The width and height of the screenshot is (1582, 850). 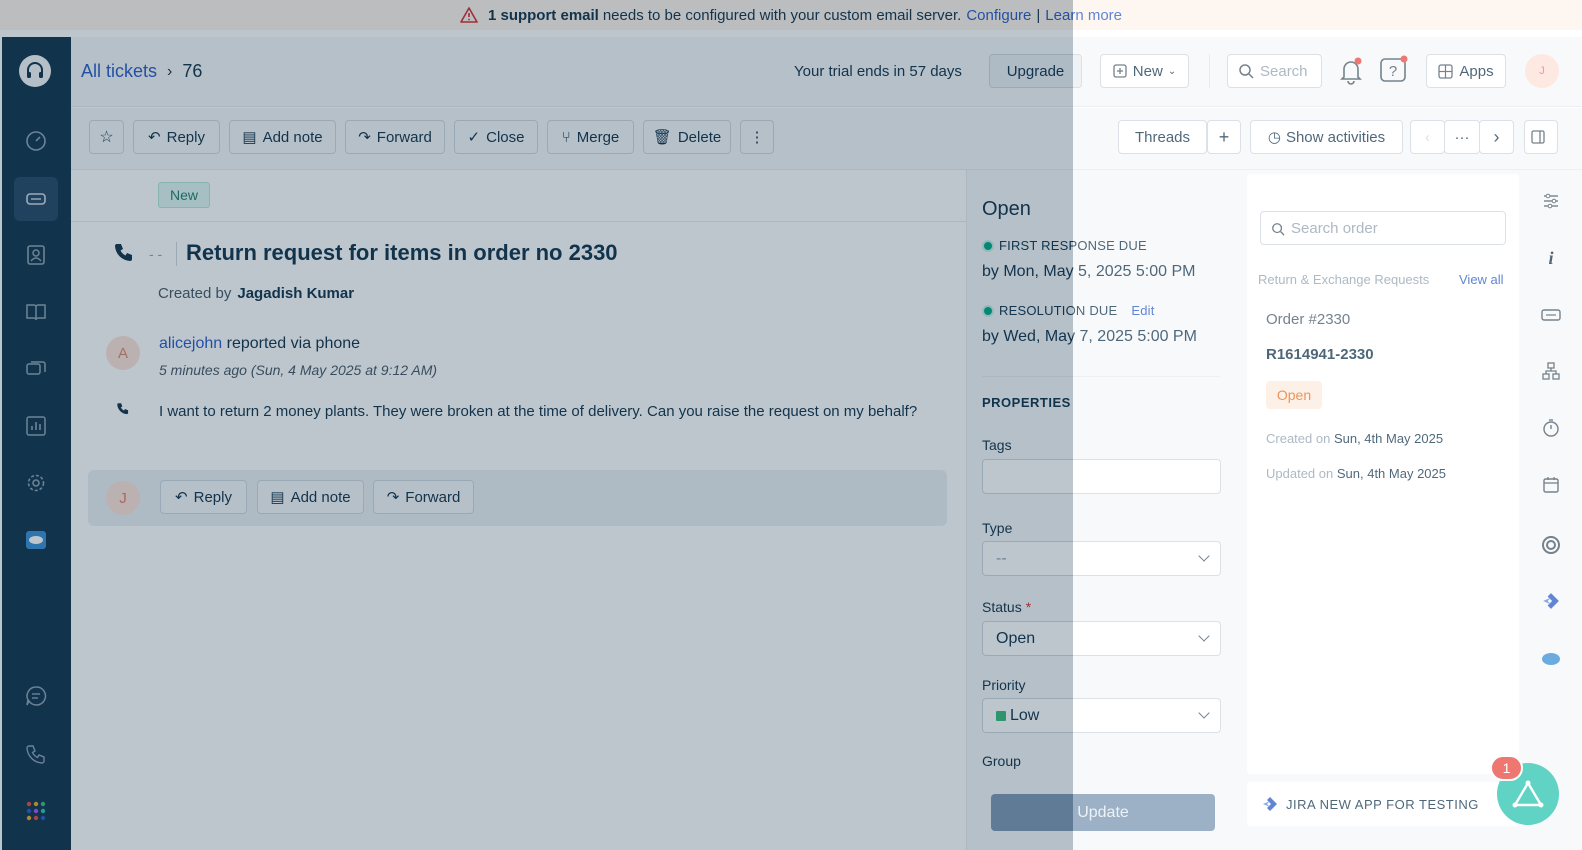 I want to click on required-mark: *, so click(x=1028, y=607).